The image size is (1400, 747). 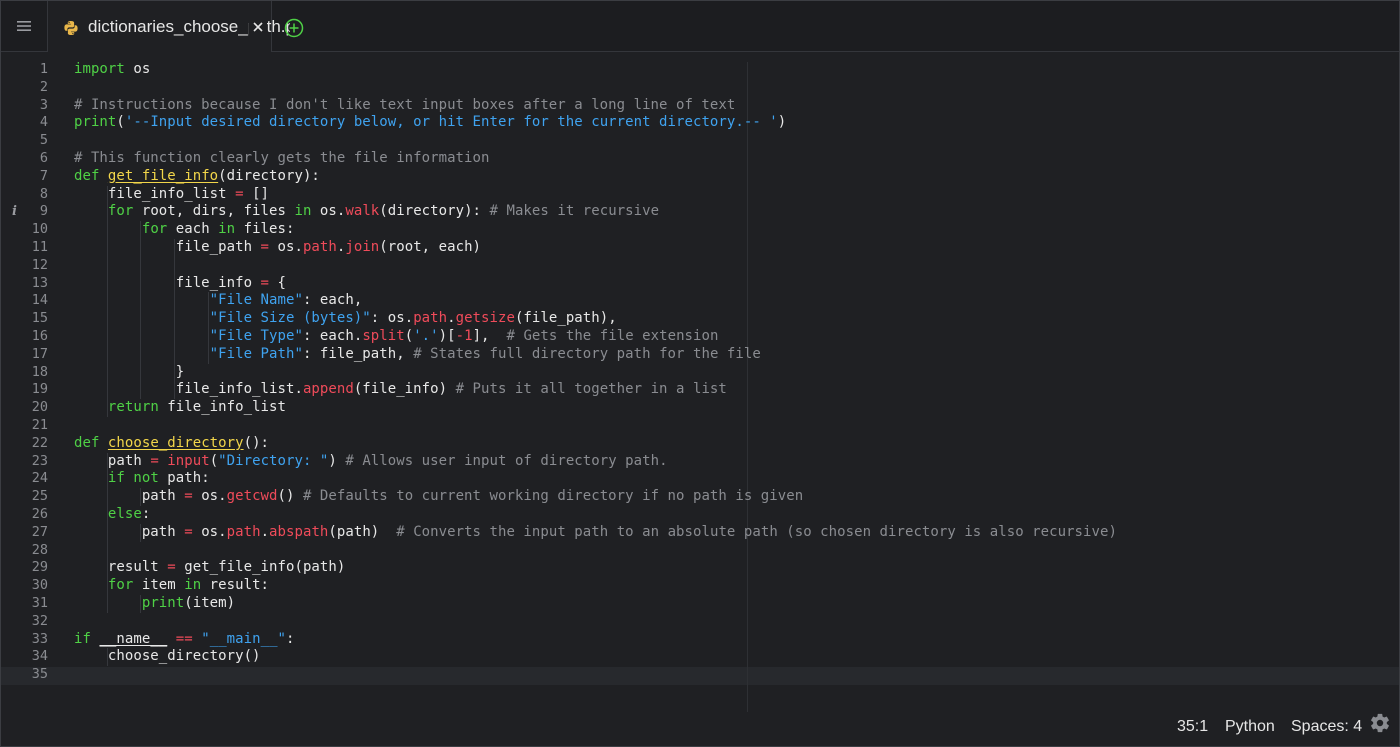 I want to click on indent-setting: Spaces: 4, so click(x=1326, y=727).